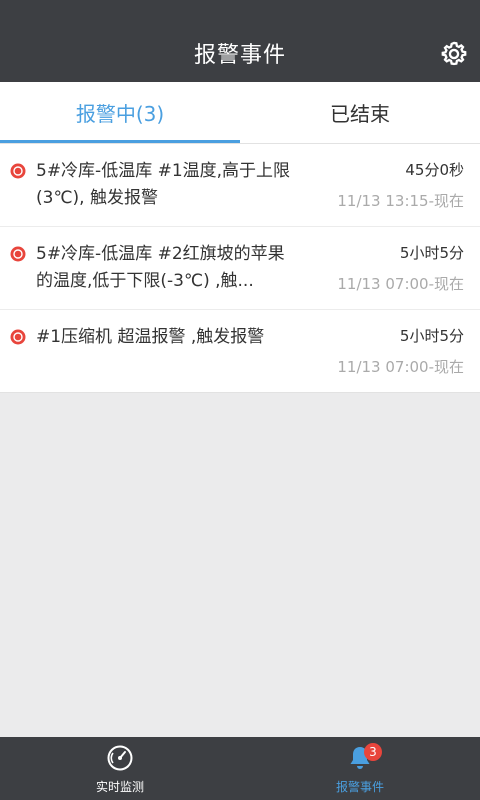 Image resolution: width=480 pixels, height=800 pixels. What do you see at coordinates (120, 112) in the screenshot?
I see `tab-active-alarms: 报警中(3)` at bounding box center [120, 112].